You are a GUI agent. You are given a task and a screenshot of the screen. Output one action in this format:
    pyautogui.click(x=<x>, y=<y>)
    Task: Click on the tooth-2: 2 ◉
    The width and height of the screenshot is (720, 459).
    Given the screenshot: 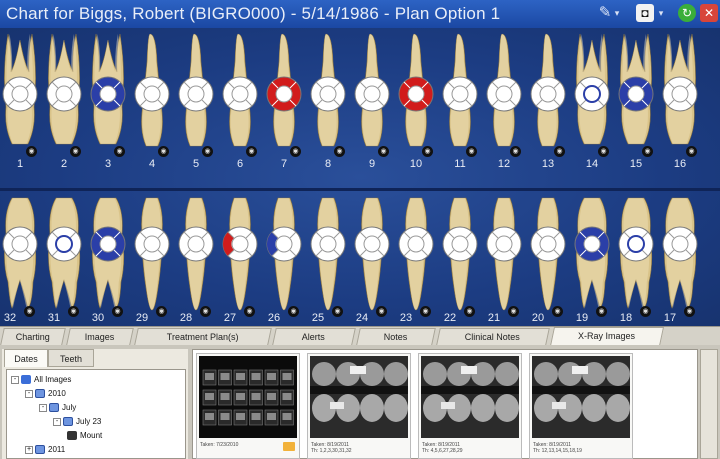 What is the action you would take?
    pyautogui.click(x=64, y=102)
    